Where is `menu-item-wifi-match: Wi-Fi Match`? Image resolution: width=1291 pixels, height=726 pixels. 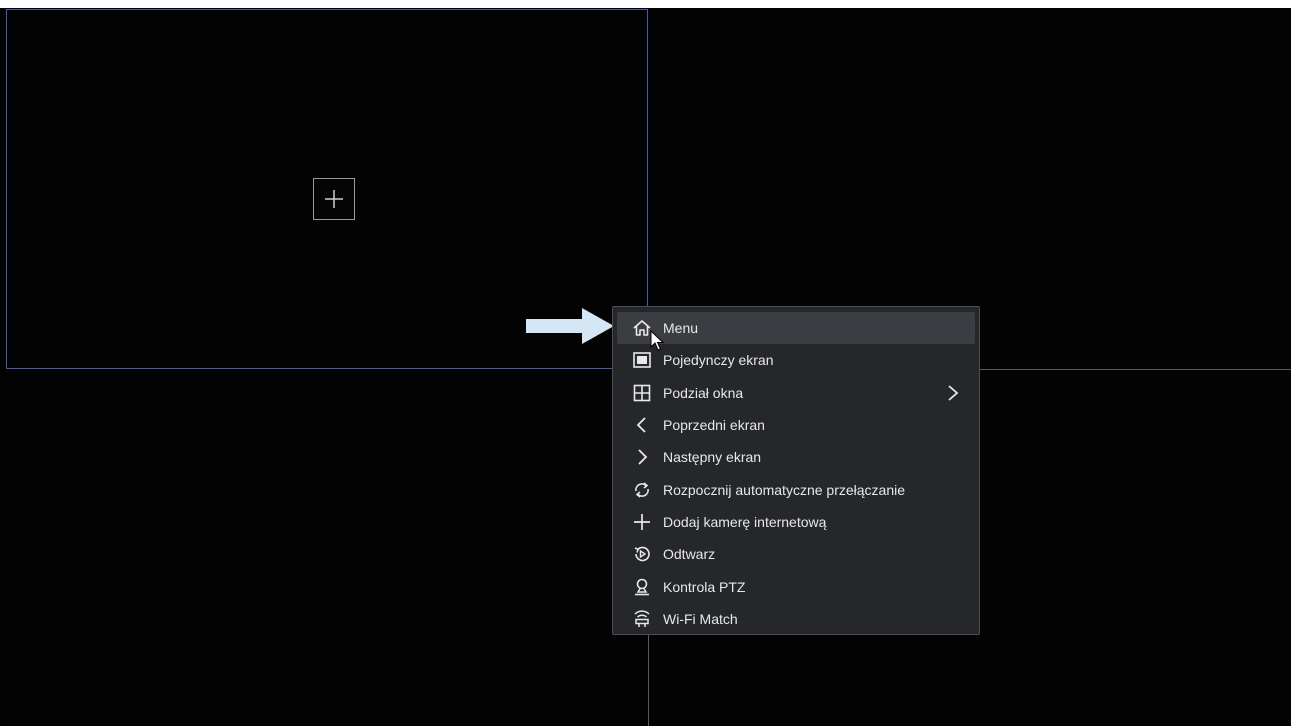
menu-item-wifi-match: Wi-Fi Match is located at coordinates (796, 619).